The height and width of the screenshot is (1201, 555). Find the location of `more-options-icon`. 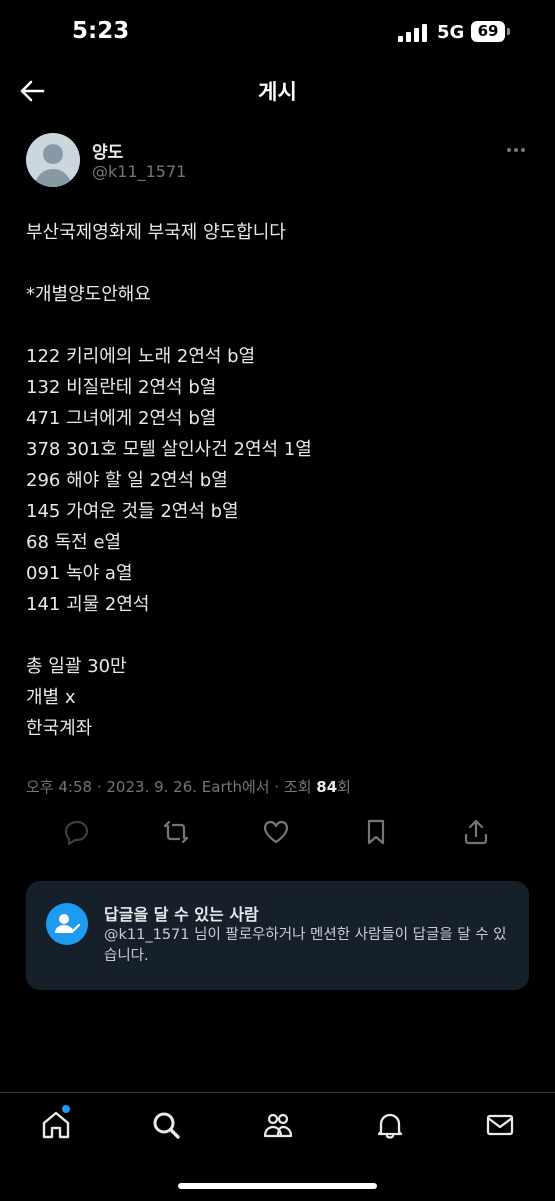

more-options-icon is located at coordinates (516, 150).